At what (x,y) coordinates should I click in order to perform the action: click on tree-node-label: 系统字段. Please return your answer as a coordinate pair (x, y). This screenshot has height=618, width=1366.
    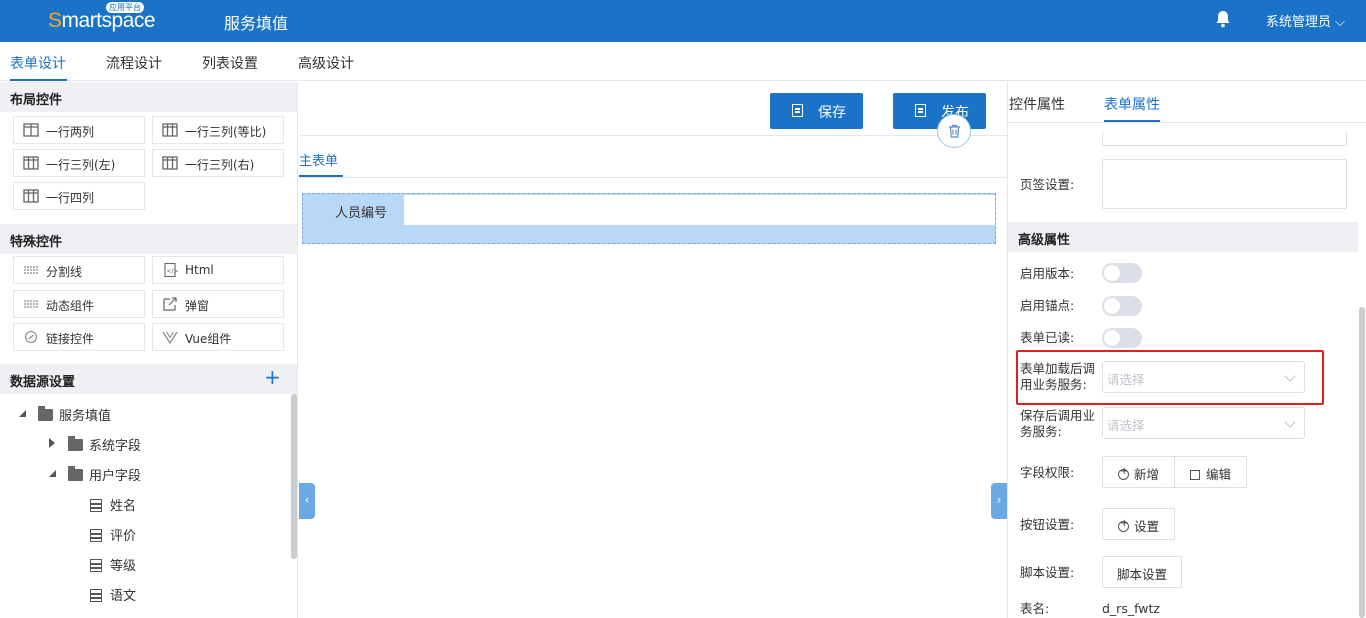
    Looking at the image, I should click on (115, 446).